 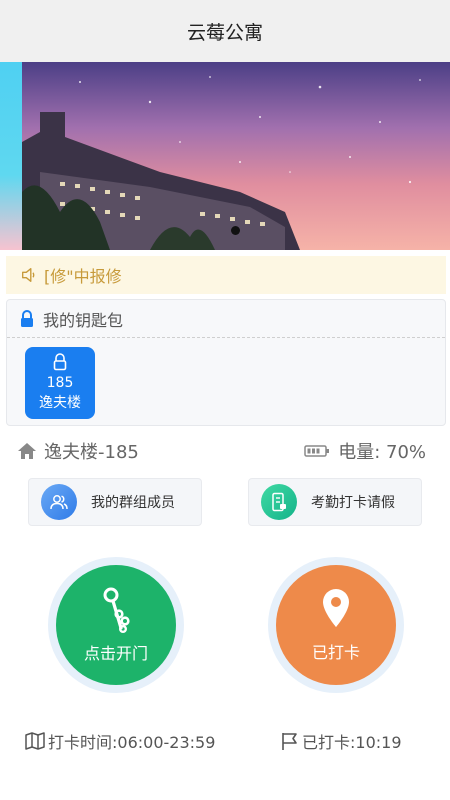 What do you see at coordinates (83, 320) in the screenshot?
I see `keybag-title: 我的钥匙包` at bounding box center [83, 320].